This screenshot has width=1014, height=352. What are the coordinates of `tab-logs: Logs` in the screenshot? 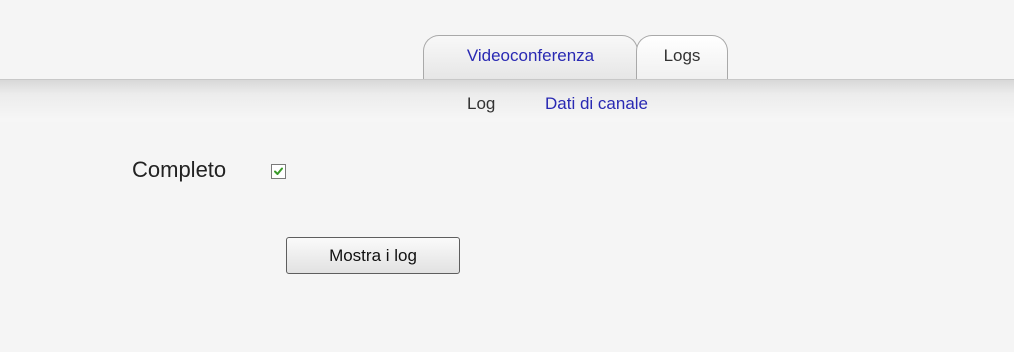 It's located at (682, 57).